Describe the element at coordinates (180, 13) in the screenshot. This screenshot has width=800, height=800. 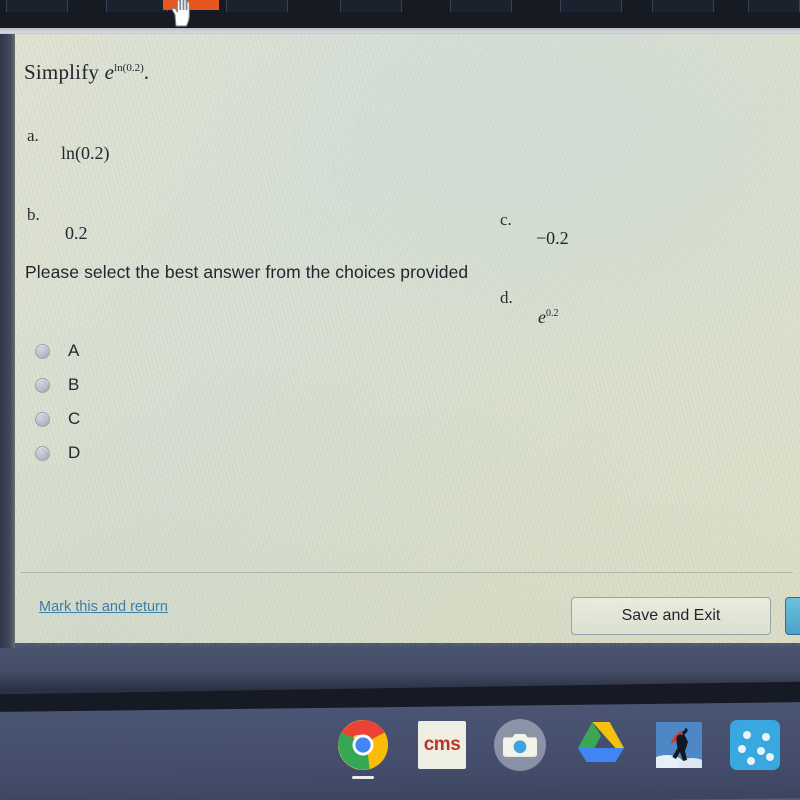
I see `pointing-hand-cursor-icon` at that location.